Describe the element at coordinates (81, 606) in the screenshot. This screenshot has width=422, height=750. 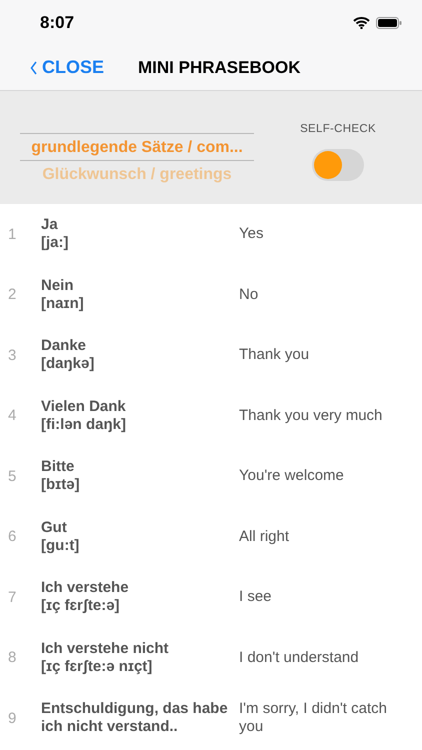
I see `pronunciation: [ɪç fɛrʃte:ə]` at that location.